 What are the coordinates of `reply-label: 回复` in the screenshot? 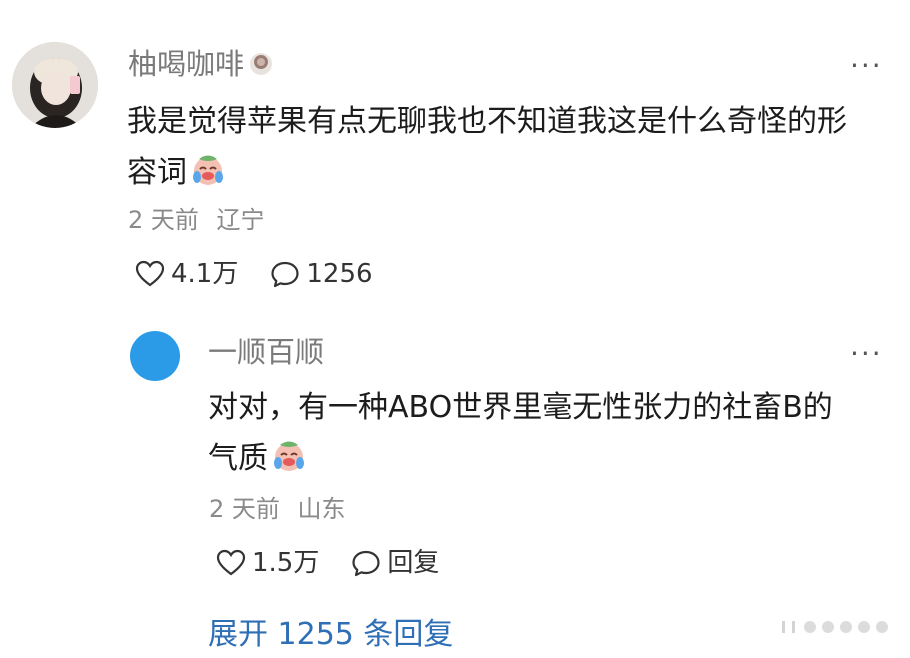 It's located at (413, 563).